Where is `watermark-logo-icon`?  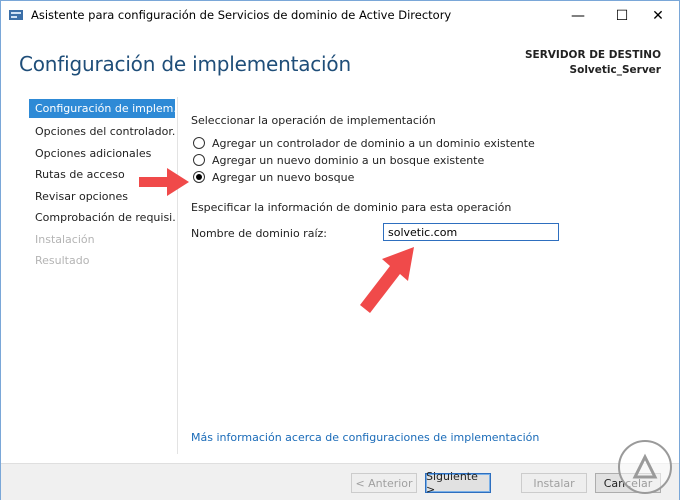
watermark-logo-icon is located at coordinates (645, 467).